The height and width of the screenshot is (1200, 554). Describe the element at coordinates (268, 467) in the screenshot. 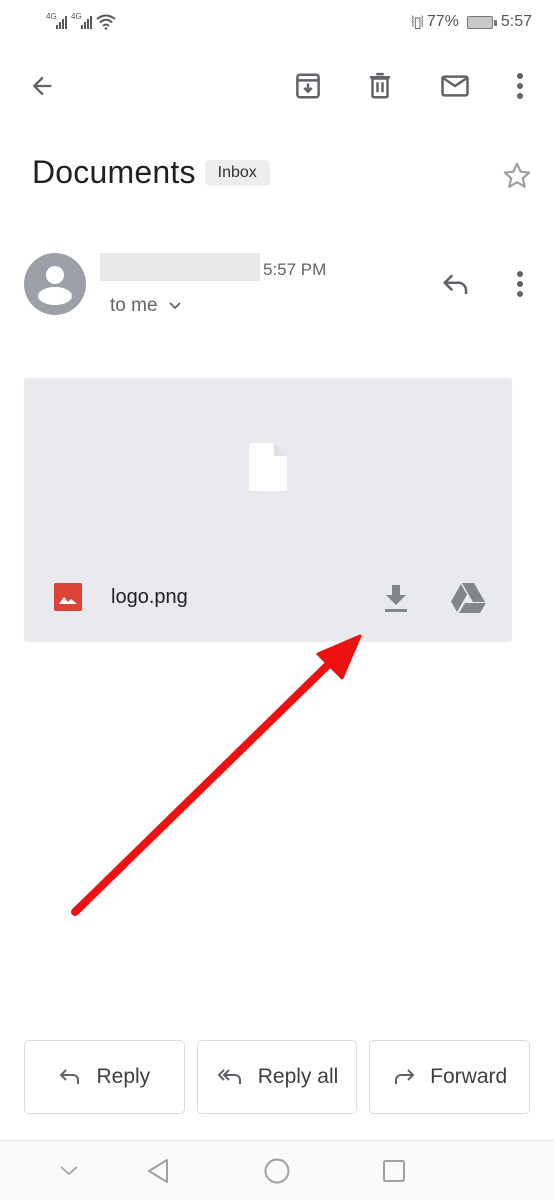

I see `file-placeholder-icon` at that location.